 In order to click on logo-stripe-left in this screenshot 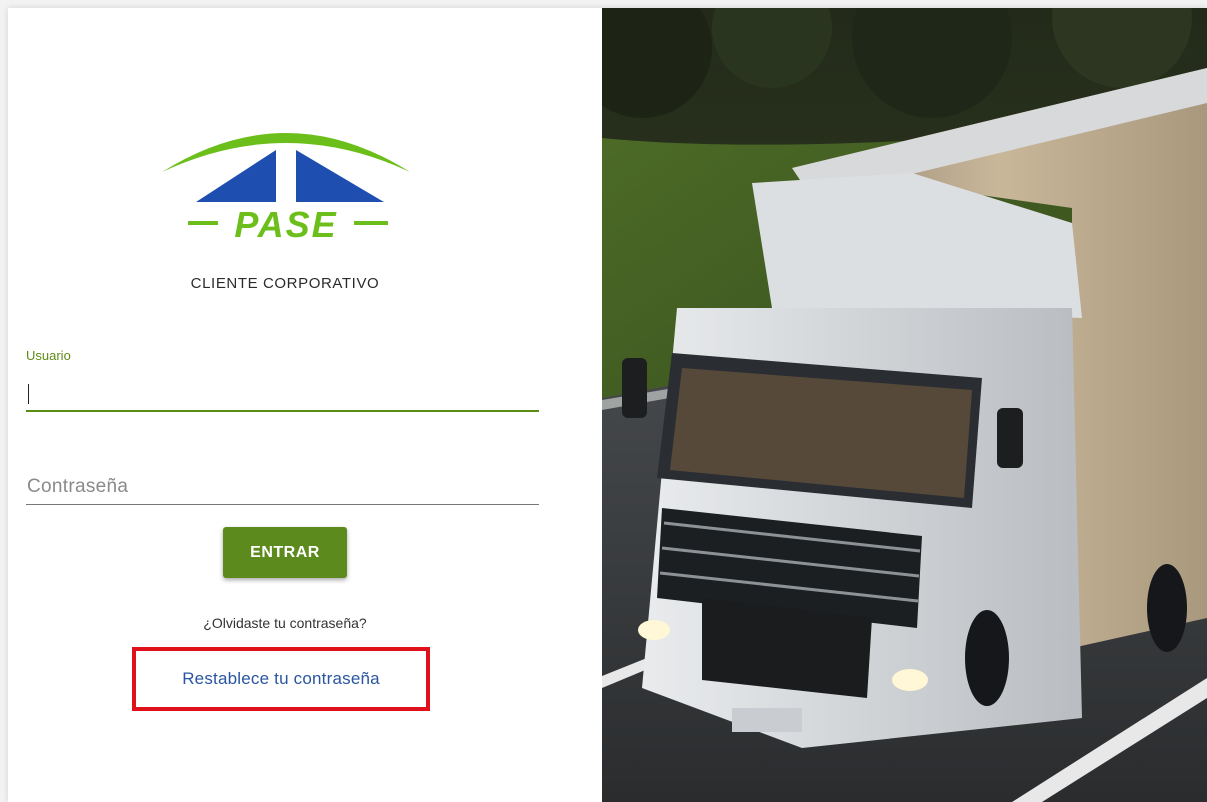, I will do `click(203, 223)`.